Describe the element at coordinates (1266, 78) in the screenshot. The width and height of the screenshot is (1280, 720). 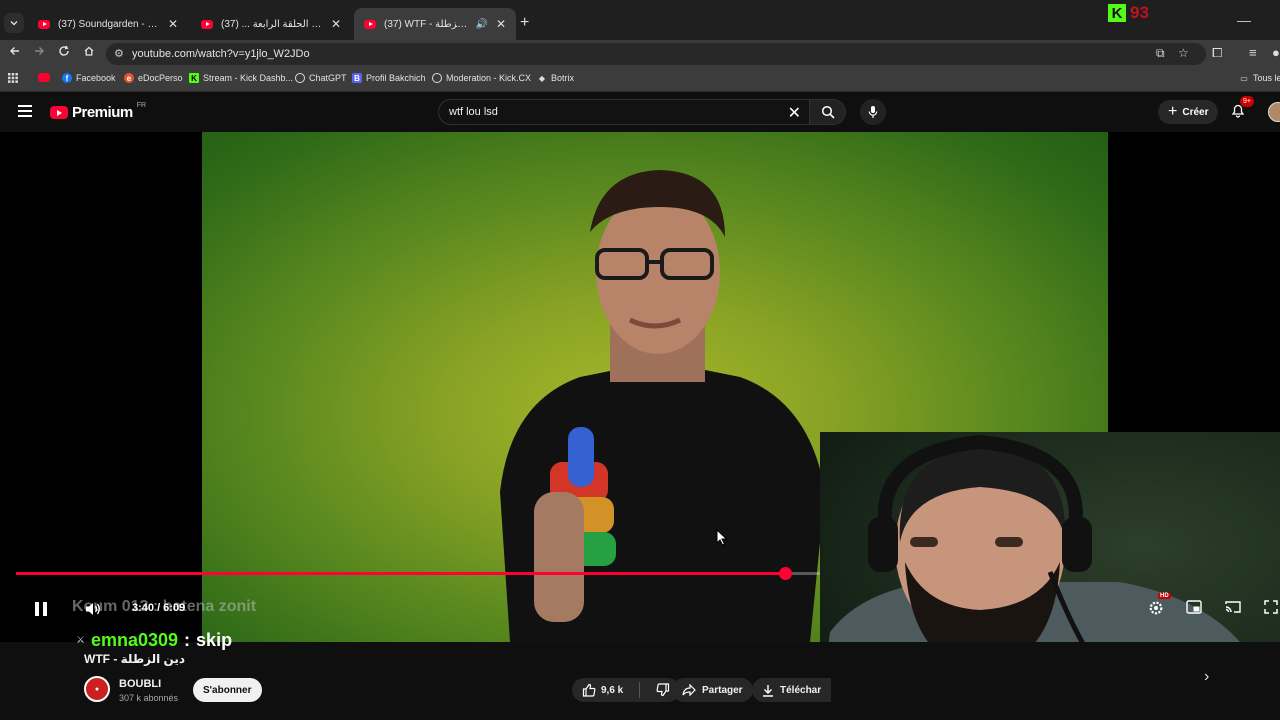
I see `bookmark-label: Tous les` at that location.